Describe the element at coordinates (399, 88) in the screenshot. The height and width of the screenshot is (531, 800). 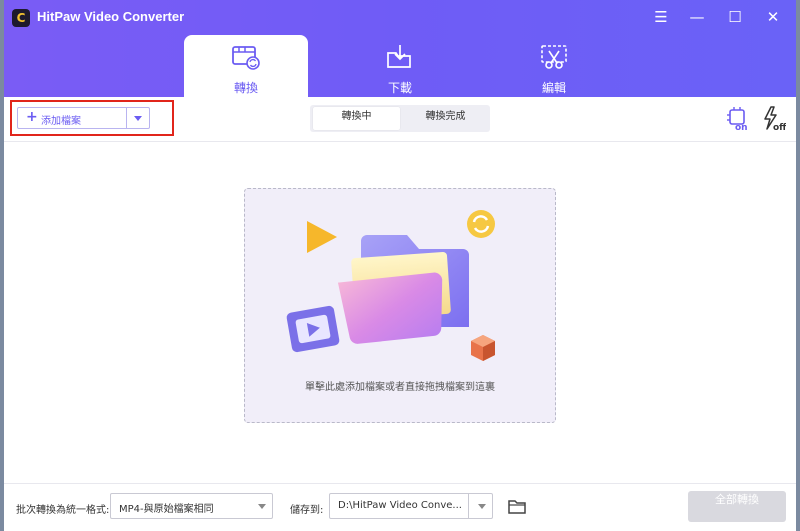
I see `tab-download-label: 下載` at that location.